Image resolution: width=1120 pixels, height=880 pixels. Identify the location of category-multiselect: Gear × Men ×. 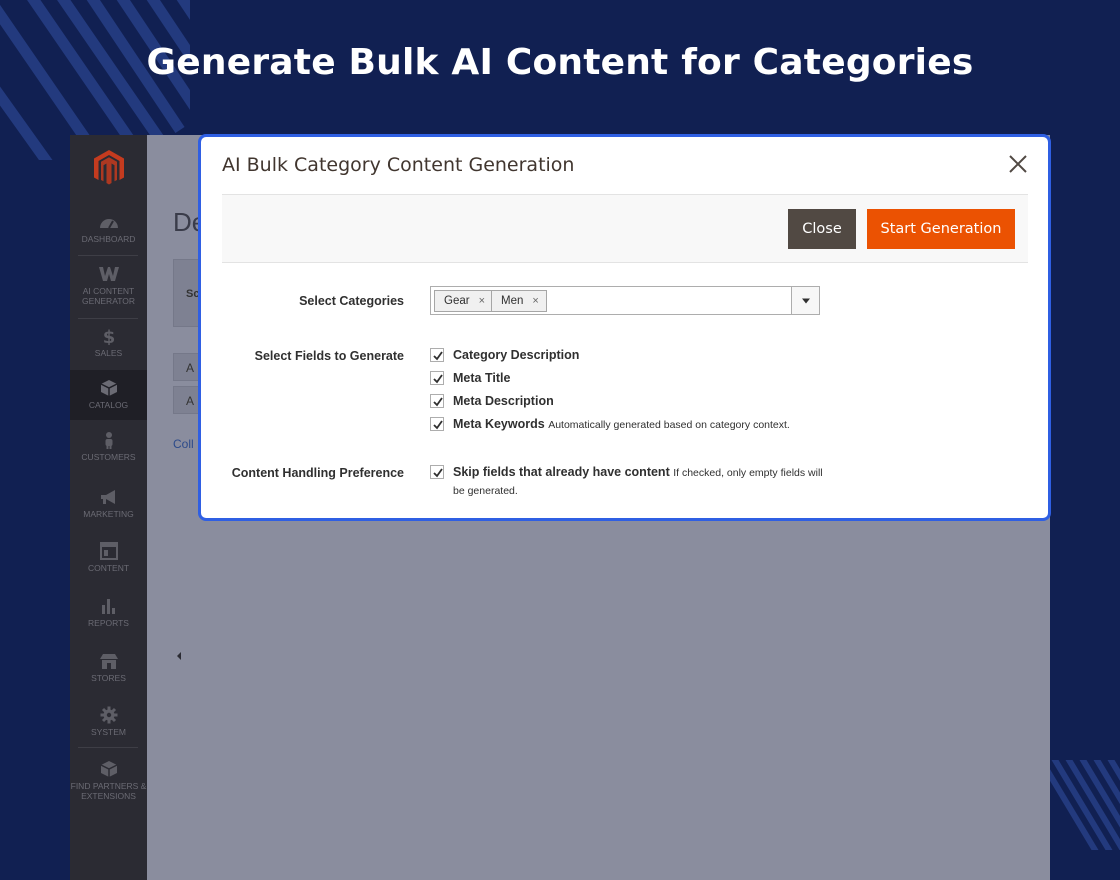
(625, 300).